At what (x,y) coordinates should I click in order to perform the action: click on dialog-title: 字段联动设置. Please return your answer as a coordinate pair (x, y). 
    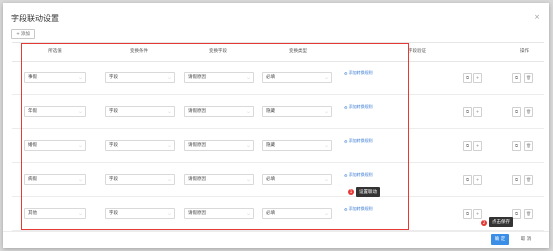
    Looking at the image, I should click on (35, 18).